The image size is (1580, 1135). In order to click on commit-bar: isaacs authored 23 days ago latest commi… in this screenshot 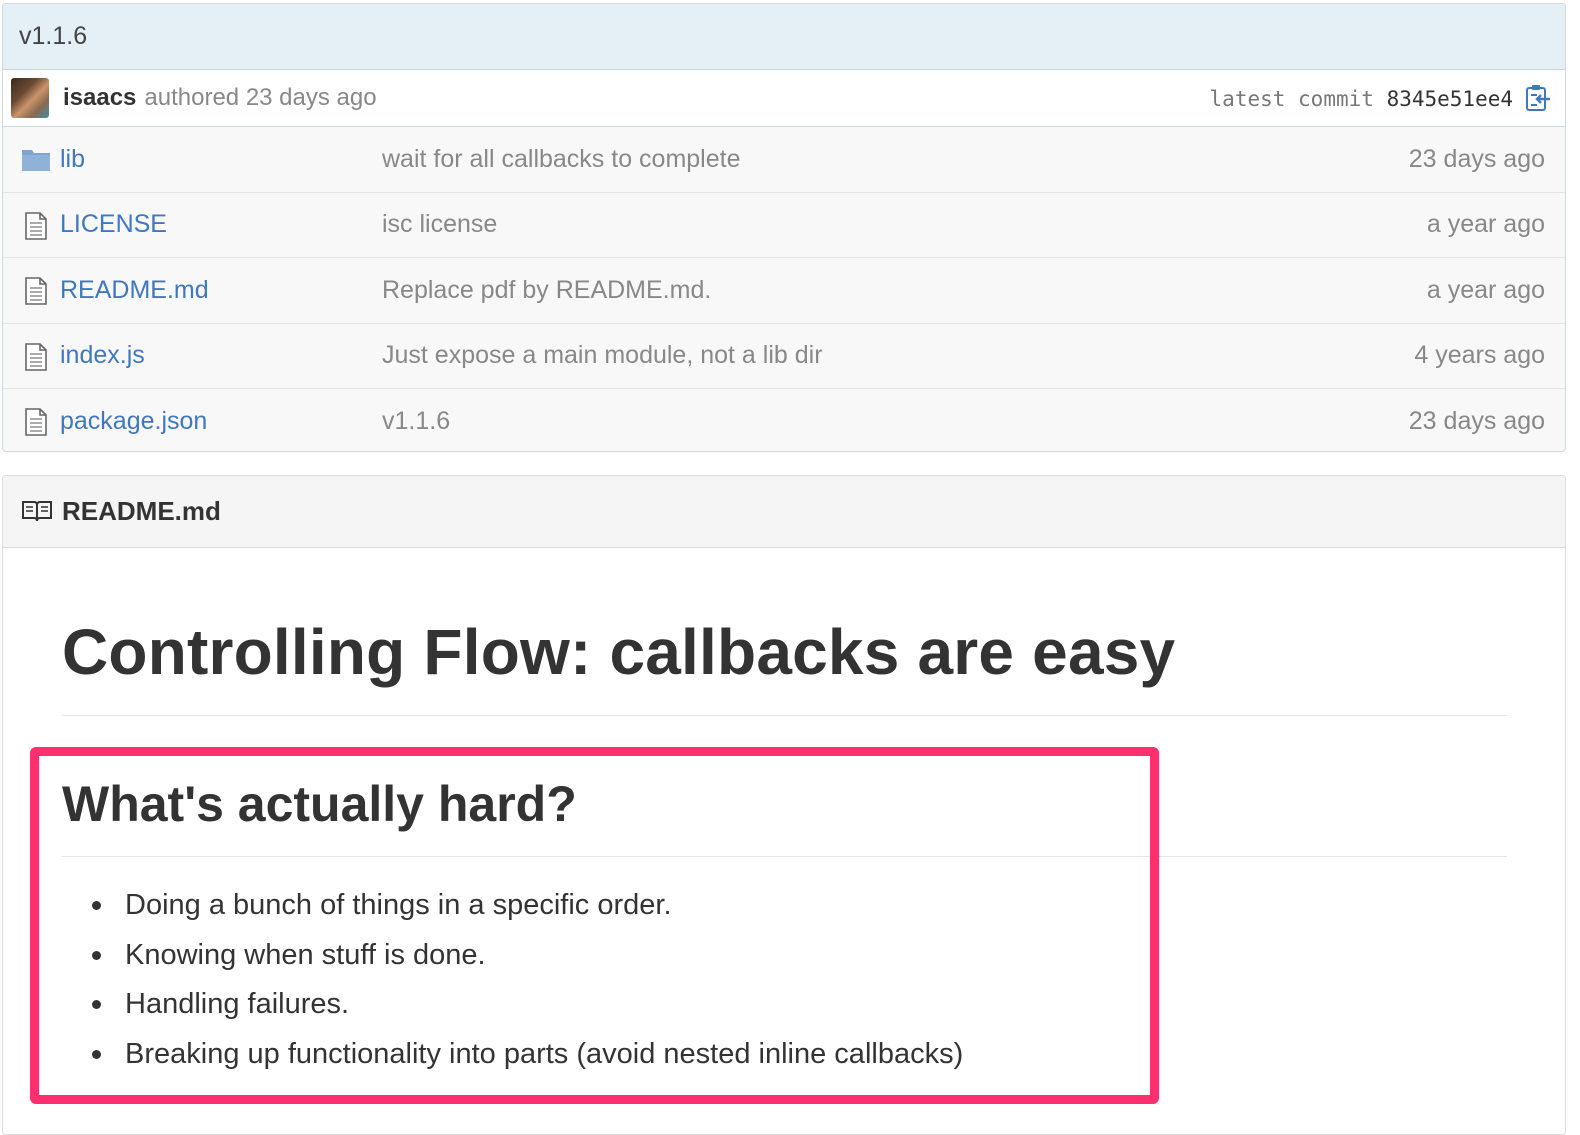, I will do `click(784, 98)`.